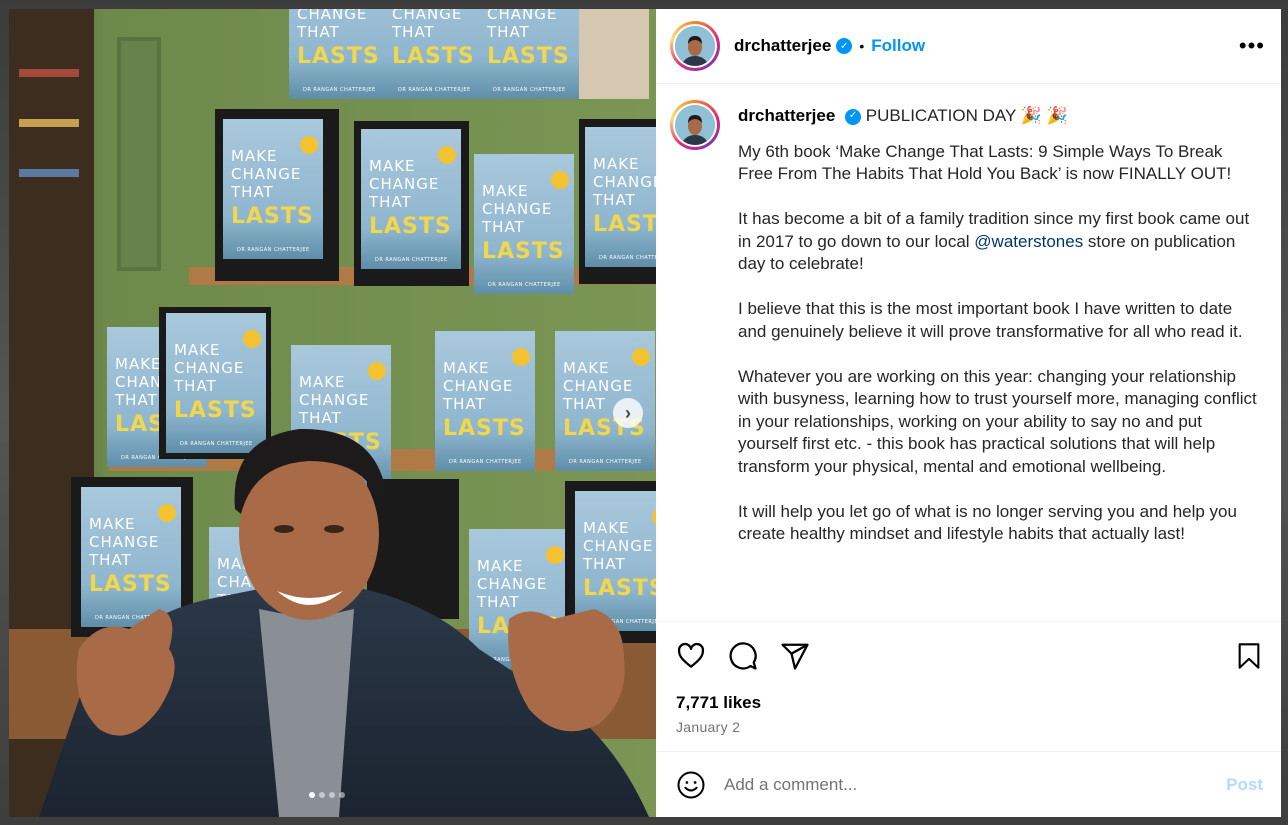  I want to click on likes-count: 7,771 likes, so click(969, 703).